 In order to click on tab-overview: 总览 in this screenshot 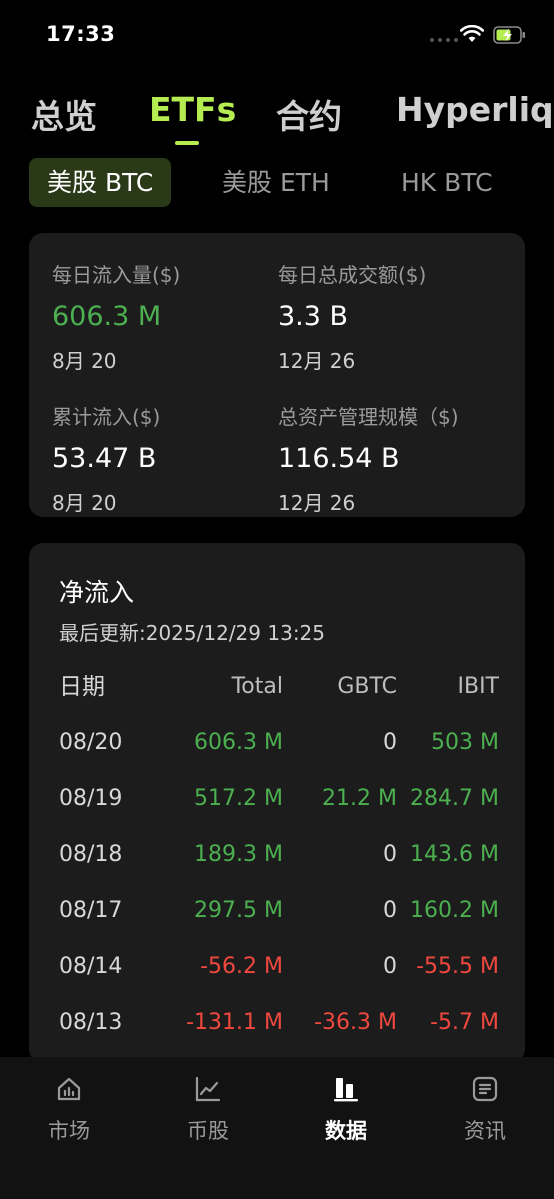, I will do `click(64, 114)`.